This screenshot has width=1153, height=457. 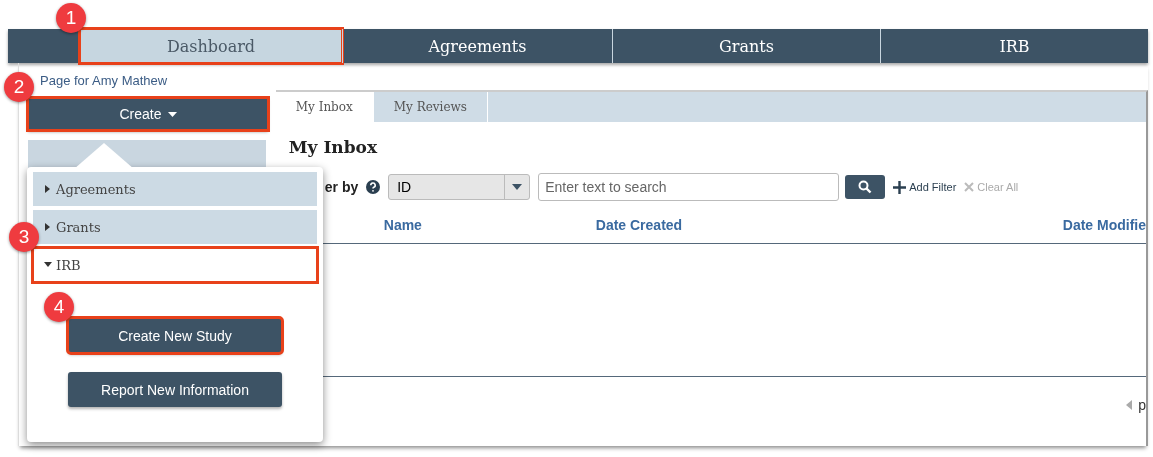 What do you see at coordinates (148, 114) in the screenshot?
I see `create-button: Create` at bounding box center [148, 114].